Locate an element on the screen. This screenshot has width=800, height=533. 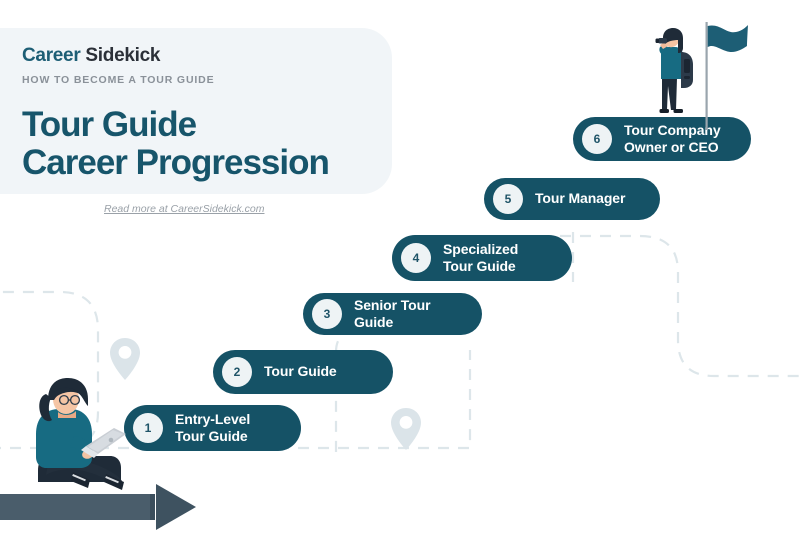
step-label-4: Specialized Tour Guide is located at coordinates (481, 257).